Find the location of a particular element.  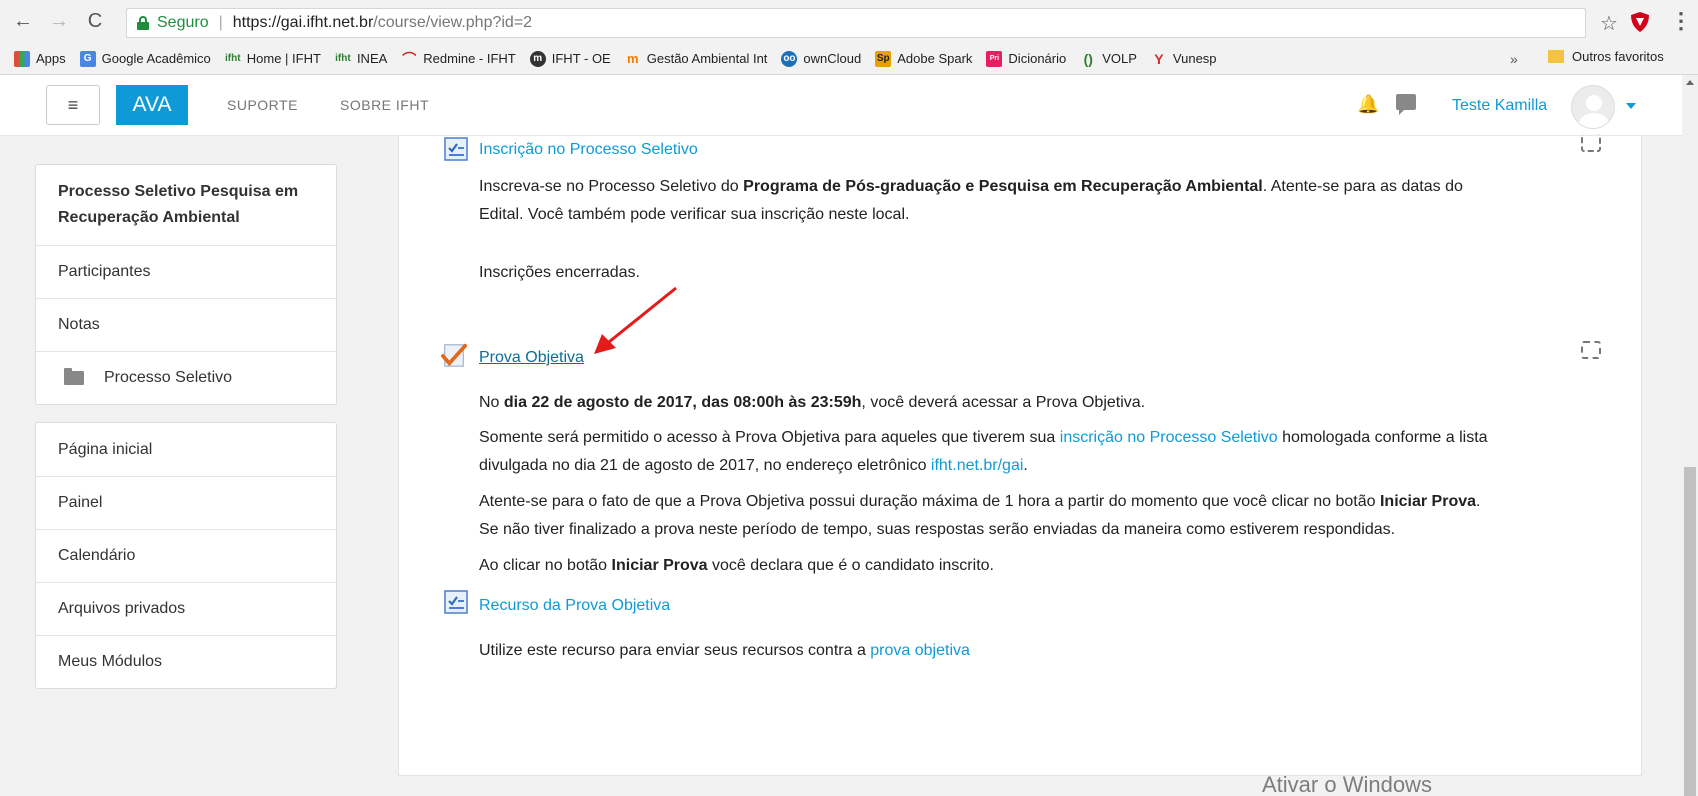

bookmark-label: Apps is located at coordinates (51, 58).